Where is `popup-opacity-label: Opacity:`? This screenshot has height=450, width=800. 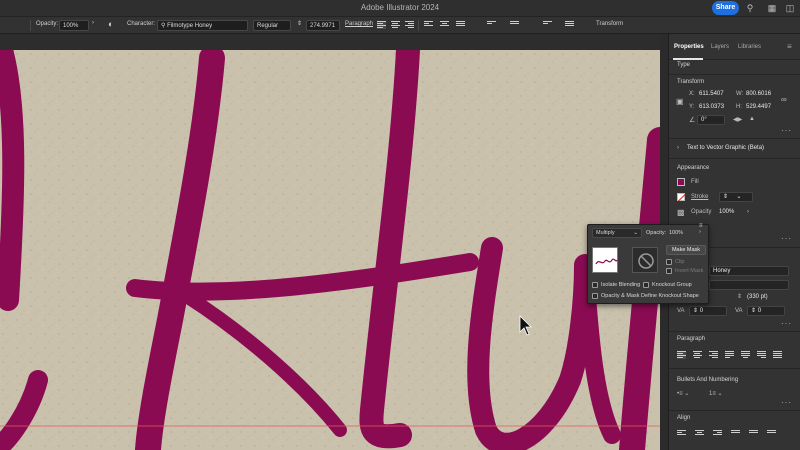
popup-opacity-label: Opacity: is located at coordinates (656, 233).